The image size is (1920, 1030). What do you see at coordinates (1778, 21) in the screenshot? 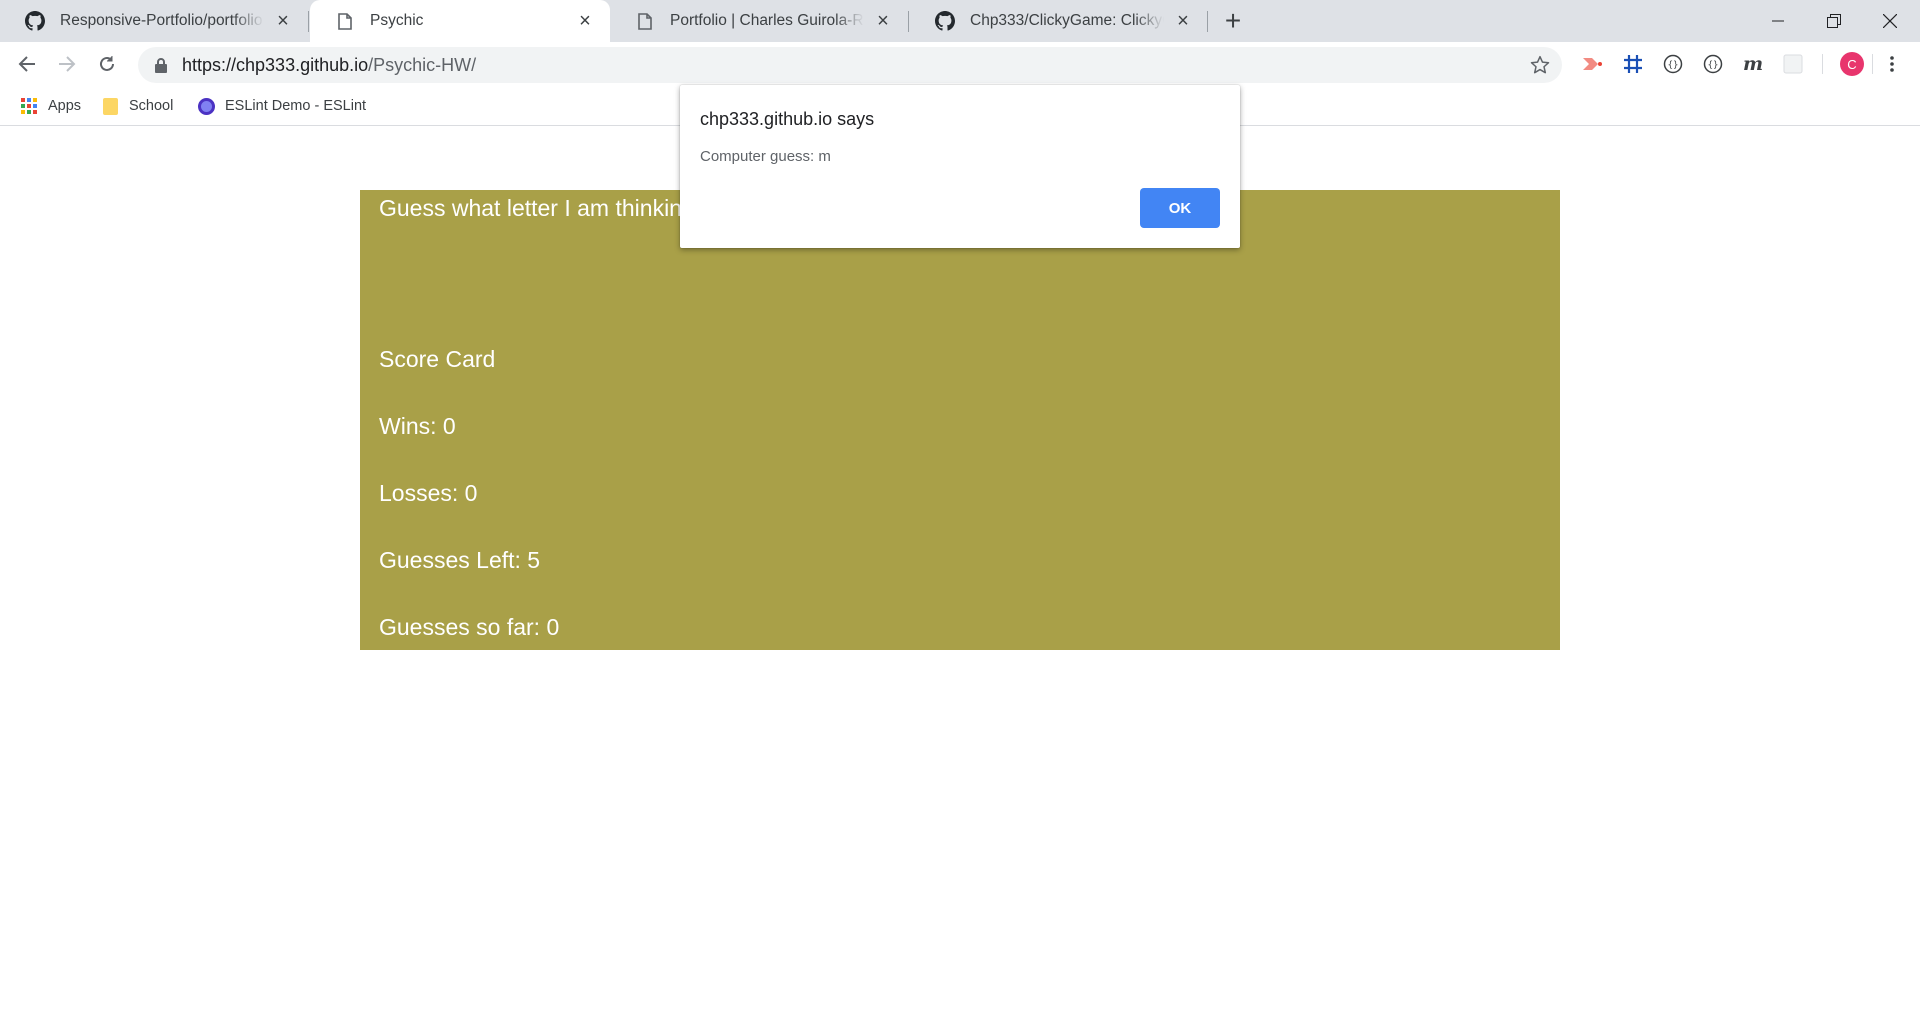
I see `minimize-icon` at bounding box center [1778, 21].